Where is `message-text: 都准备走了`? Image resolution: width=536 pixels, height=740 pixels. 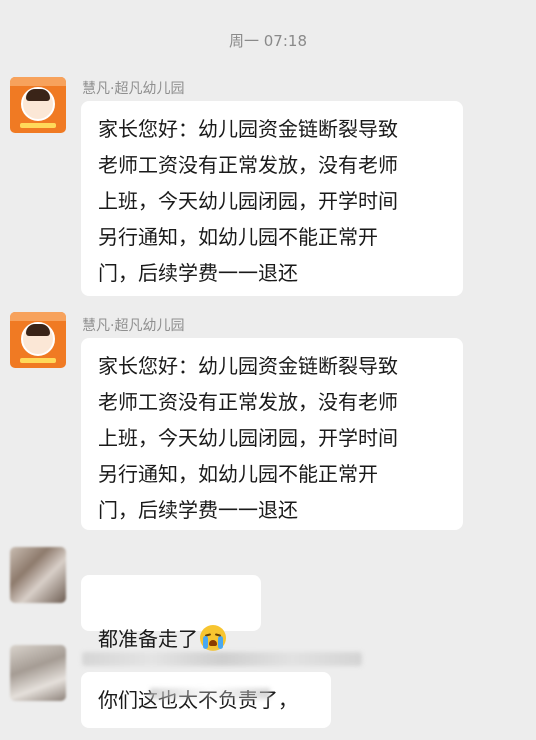 message-text: 都准备走了 is located at coordinates (148, 639).